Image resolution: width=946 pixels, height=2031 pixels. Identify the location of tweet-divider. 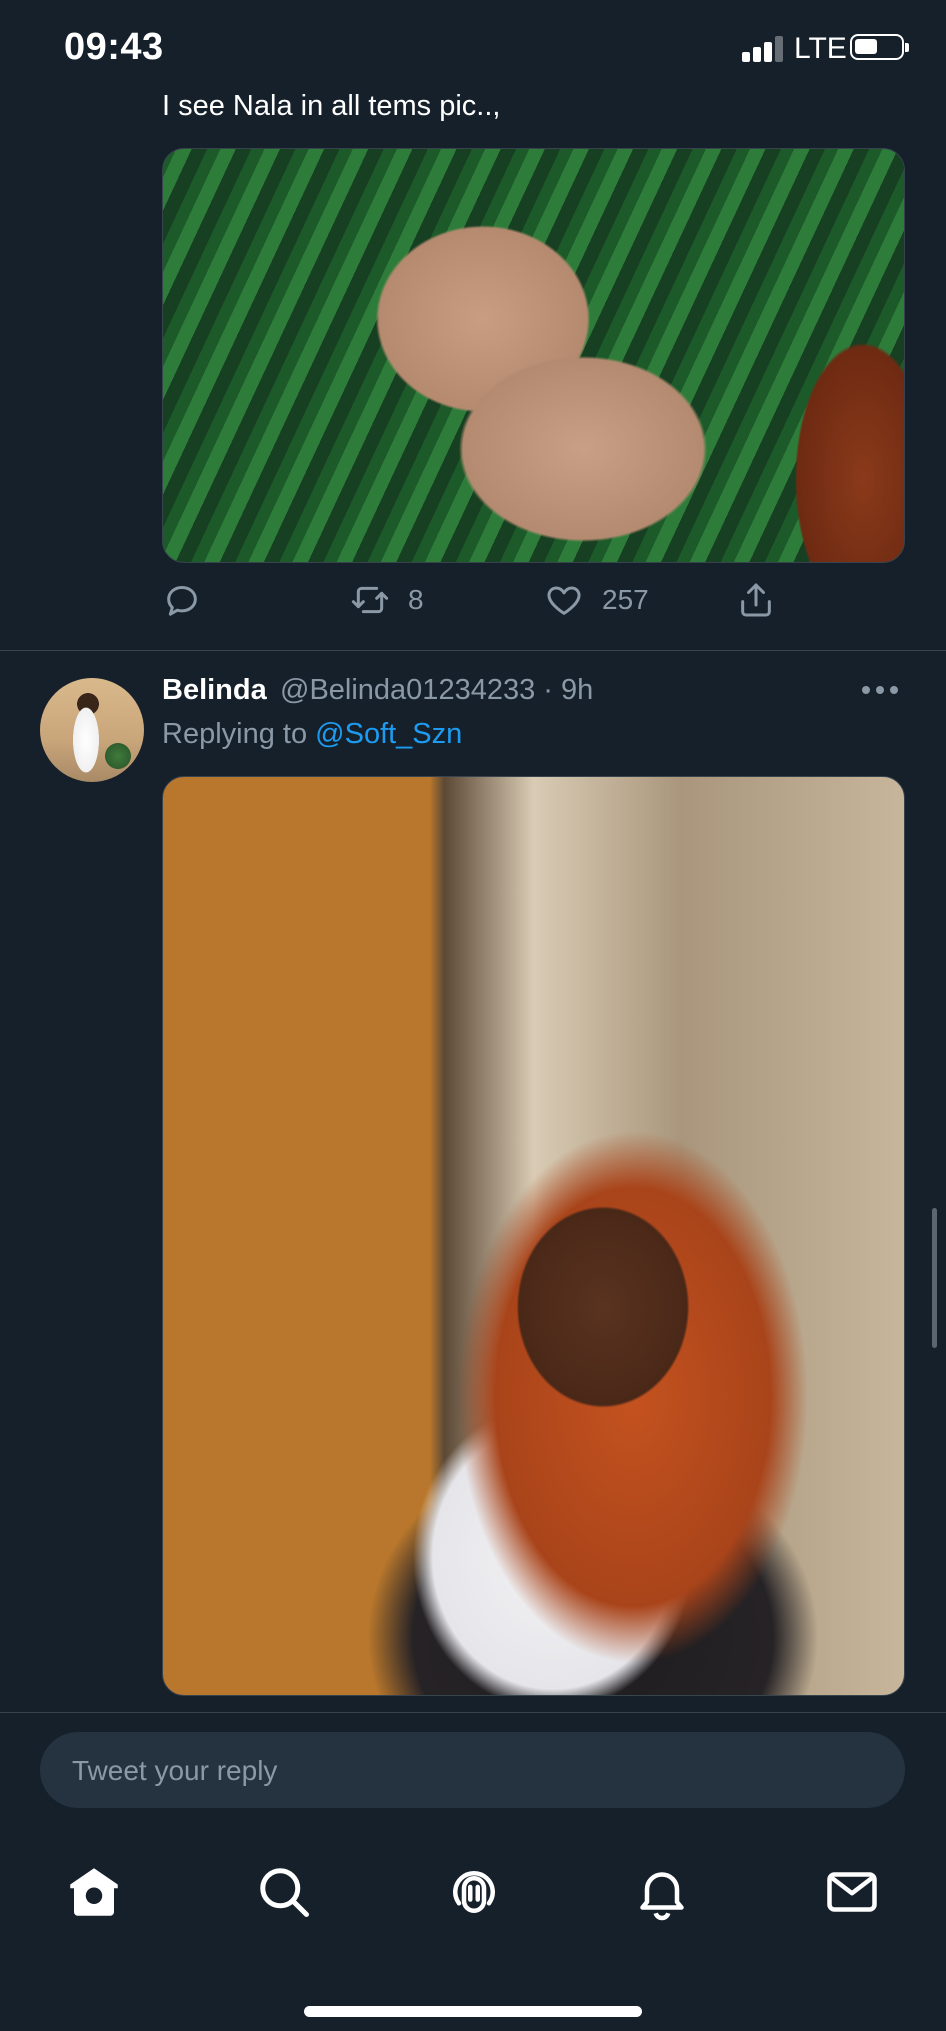
(473, 650).